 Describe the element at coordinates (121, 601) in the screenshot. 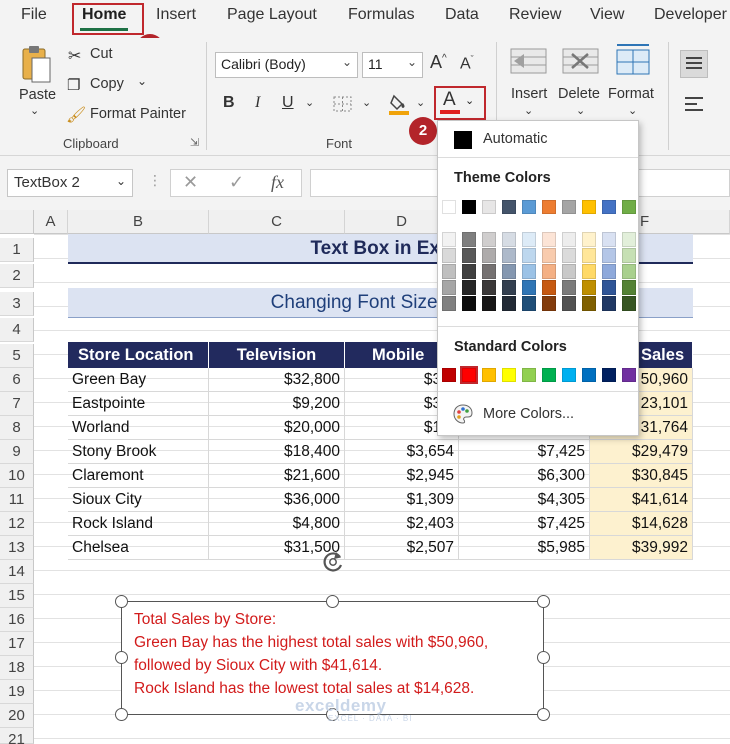

I see `resize-handle-top-left` at that location.